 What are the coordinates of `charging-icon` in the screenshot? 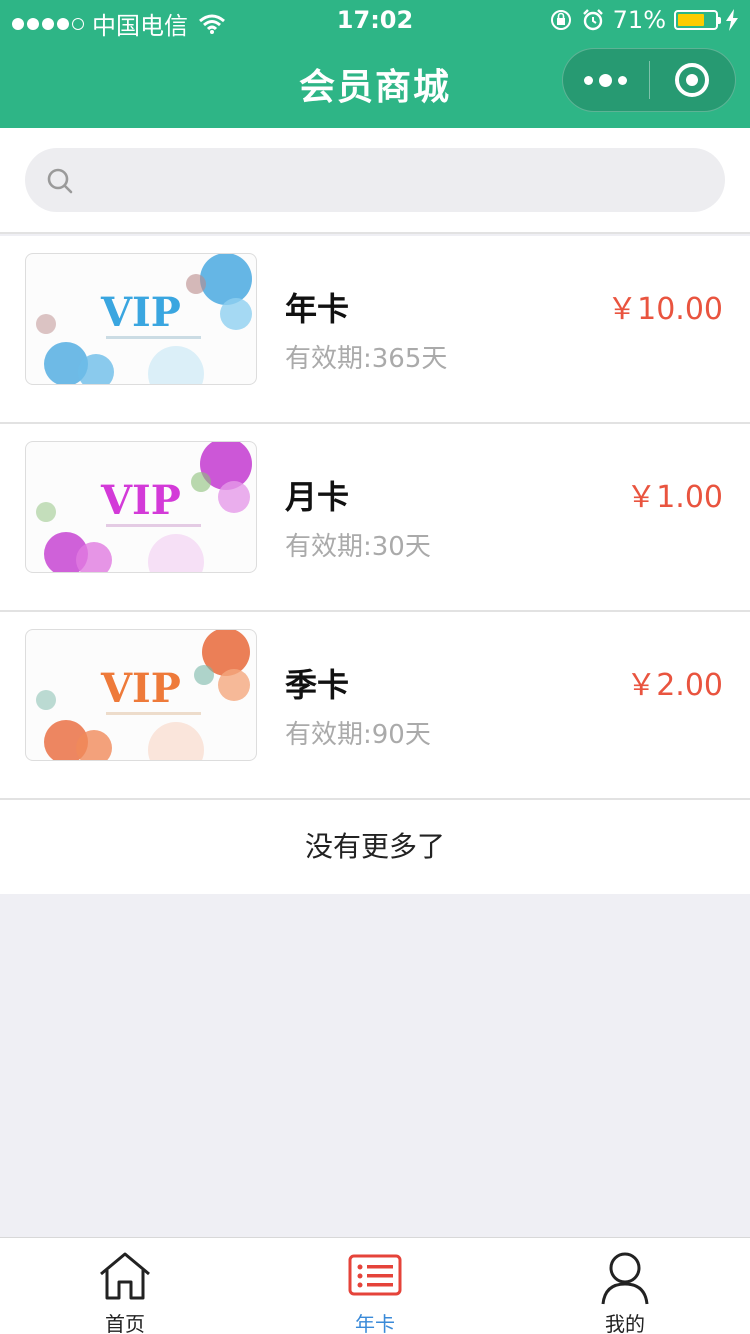 It's located at (732, 20).